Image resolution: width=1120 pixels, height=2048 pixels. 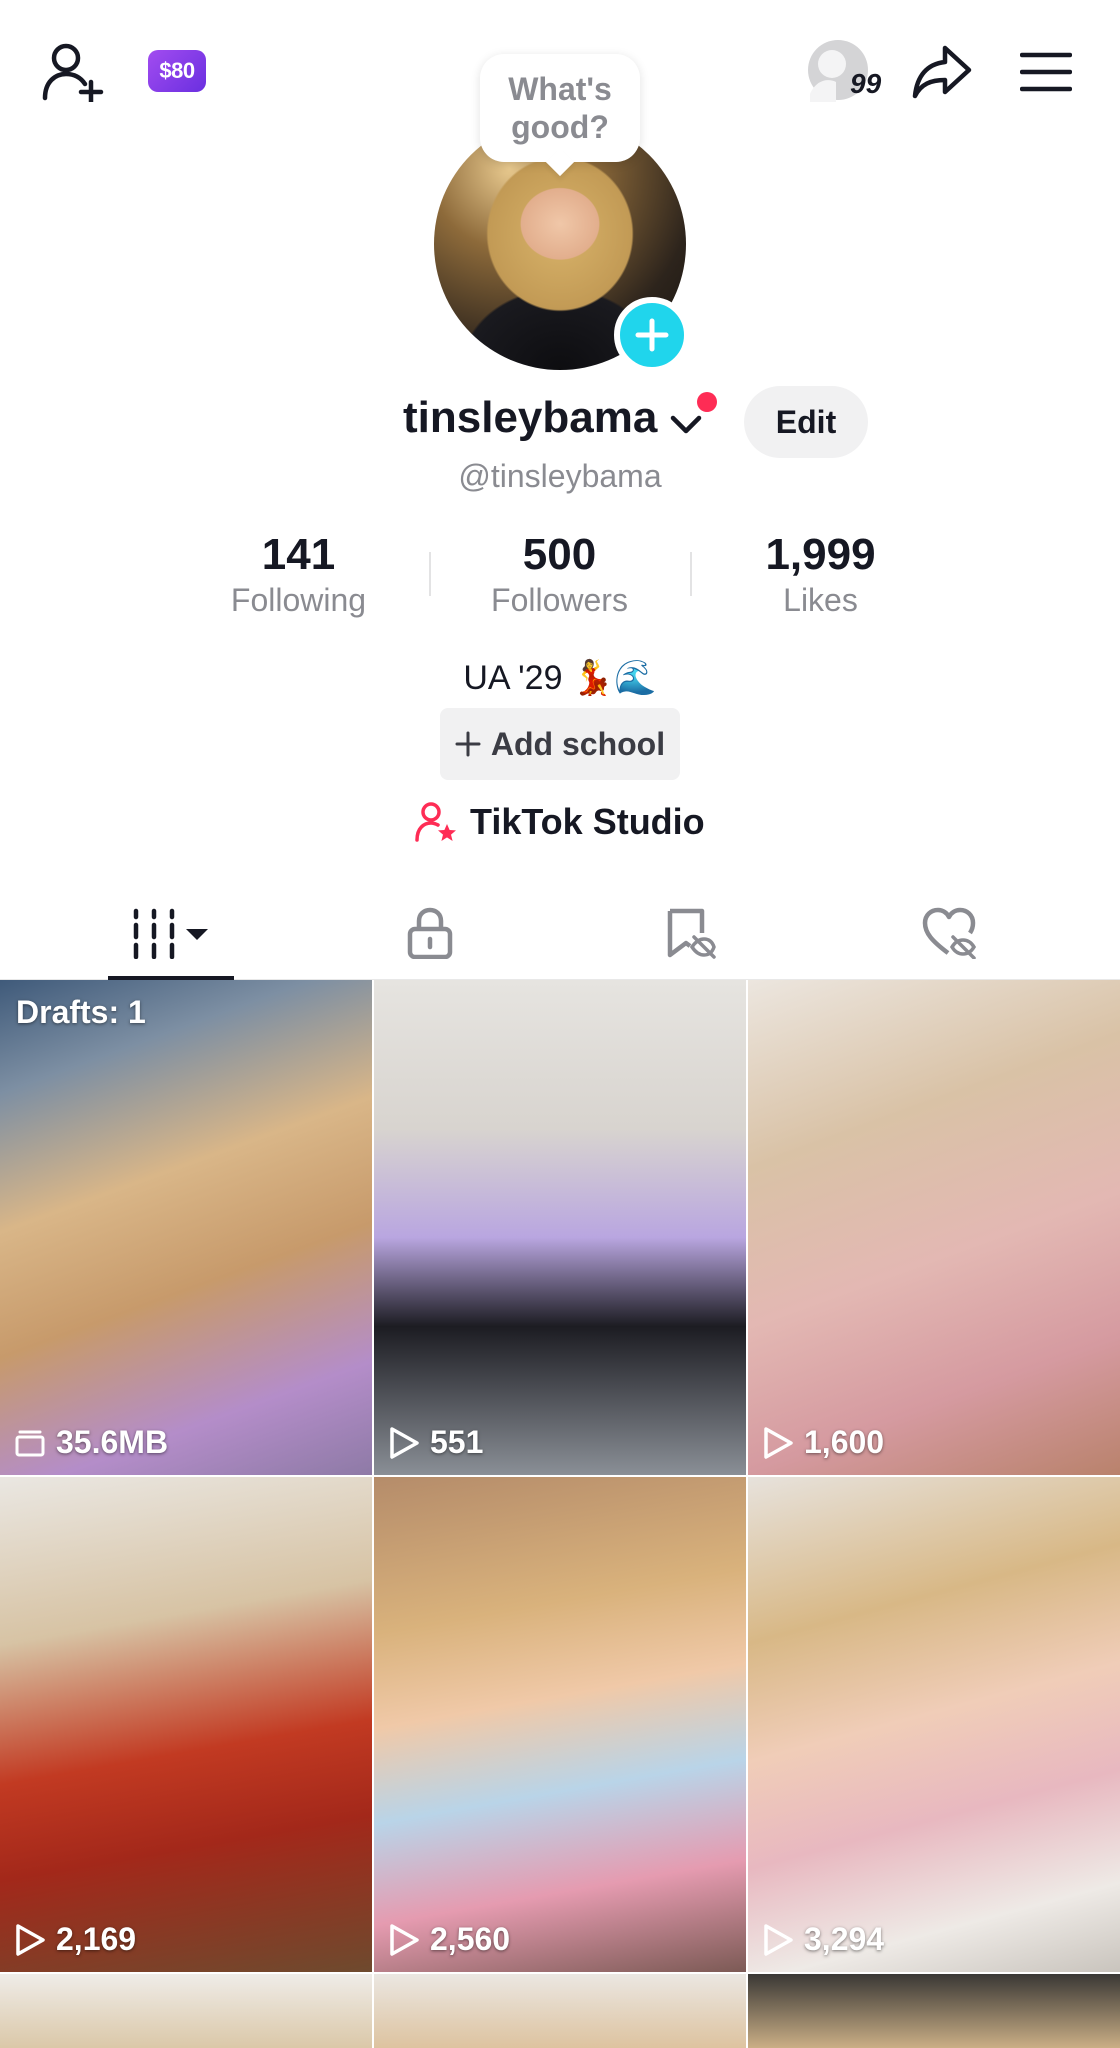 I want to click on chevron-down-icon, so click(x=686, y=425).